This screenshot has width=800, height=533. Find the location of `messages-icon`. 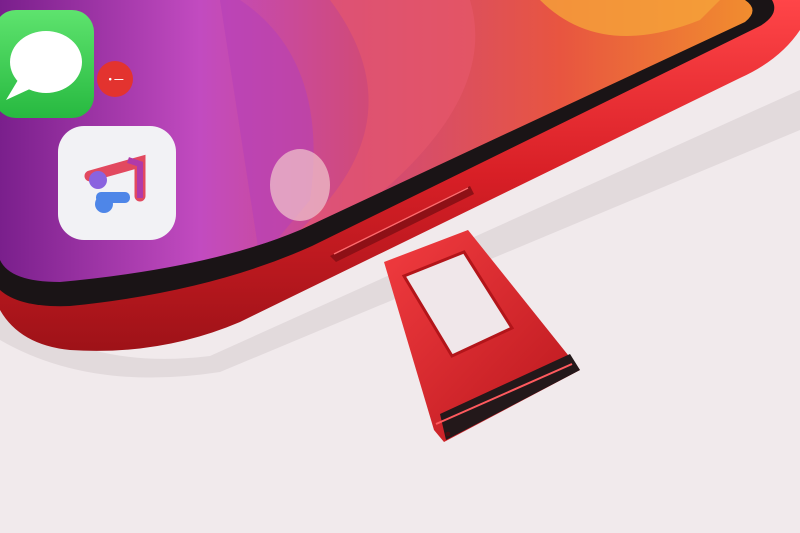

messages-icon is located at coordinates (47, 64).